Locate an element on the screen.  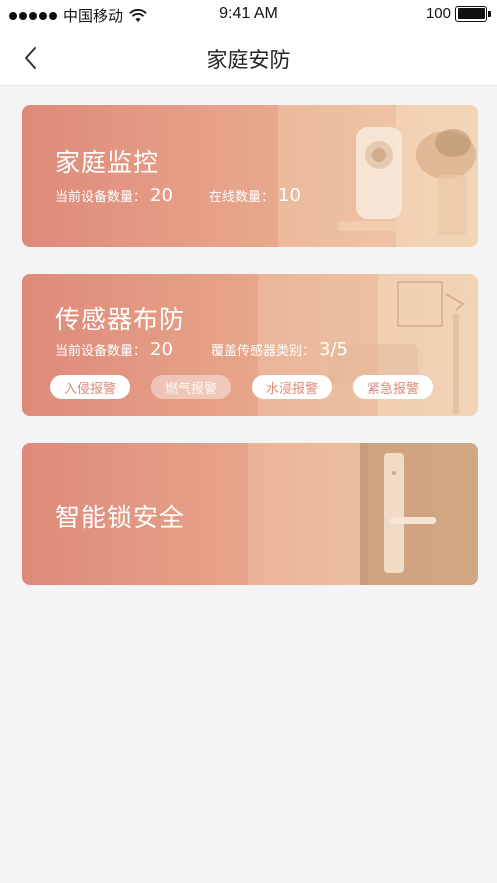
status-right: 100 is located at coordinates (458, 13).